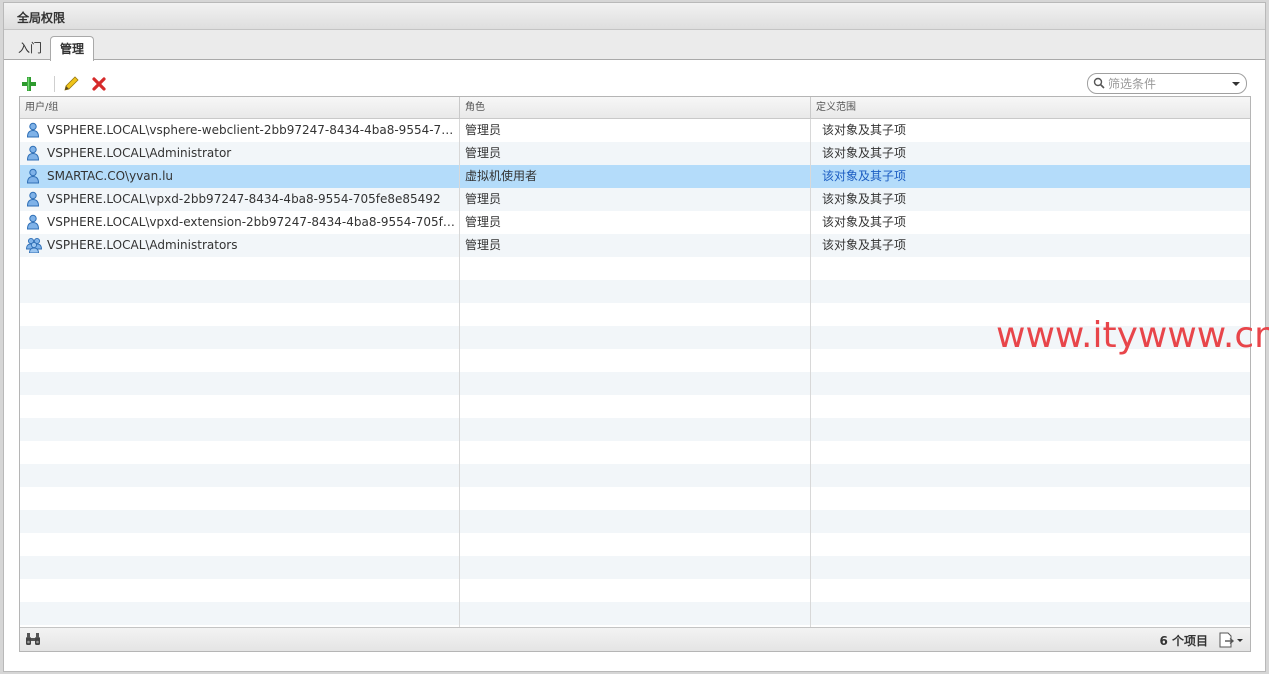  Describe the element at coordinates (1231, 640) in the screenshot. I see `export-button` at that location.